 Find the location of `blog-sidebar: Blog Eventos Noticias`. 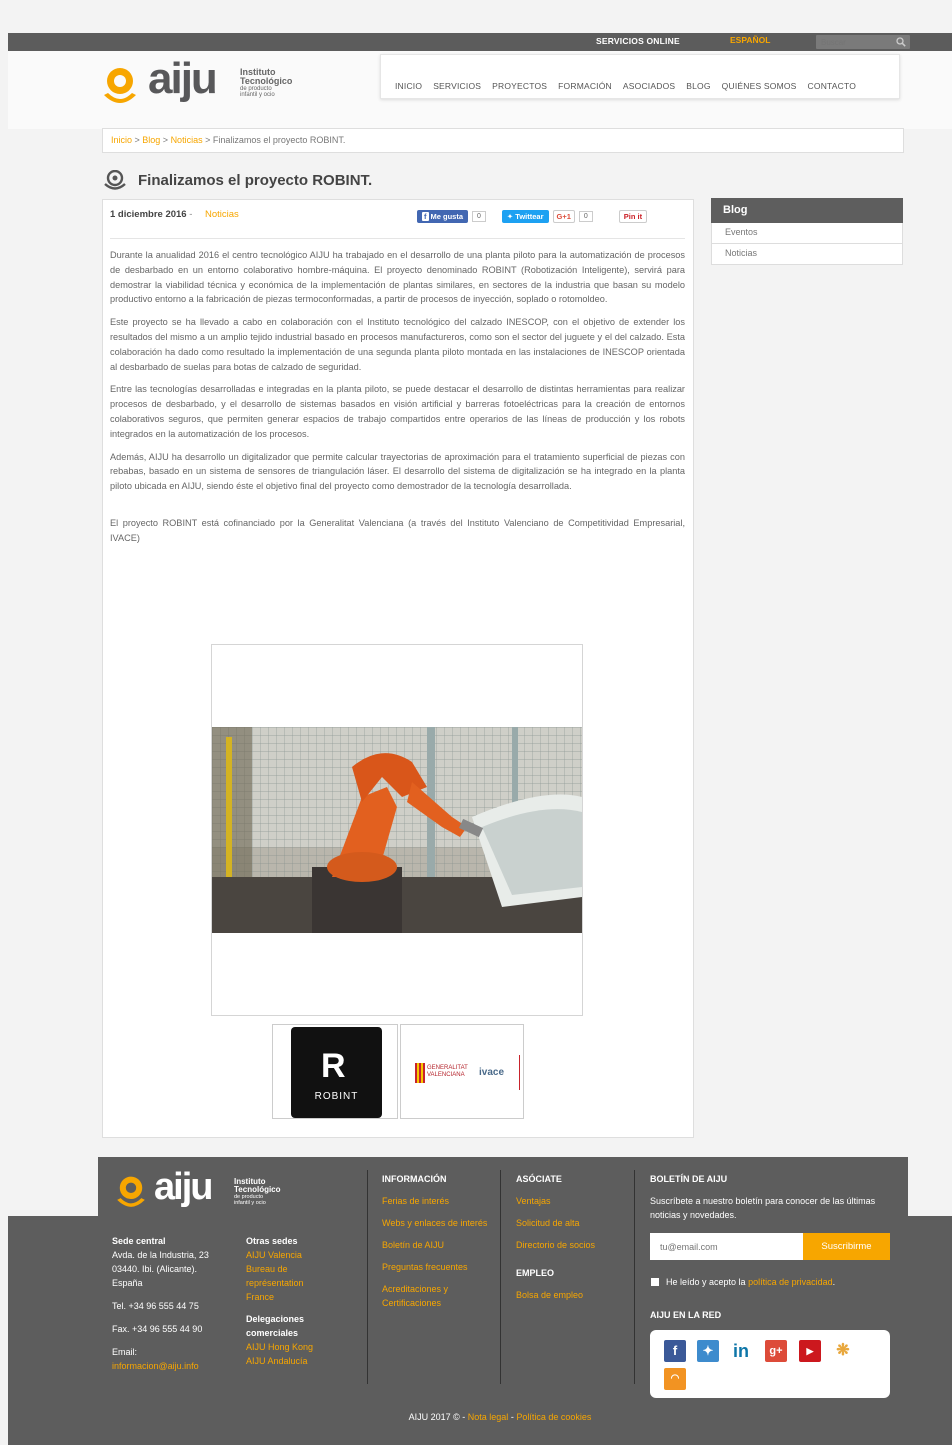

blog-sidebar: Blog Eventos Noticias is located at coordinates (807, 231).